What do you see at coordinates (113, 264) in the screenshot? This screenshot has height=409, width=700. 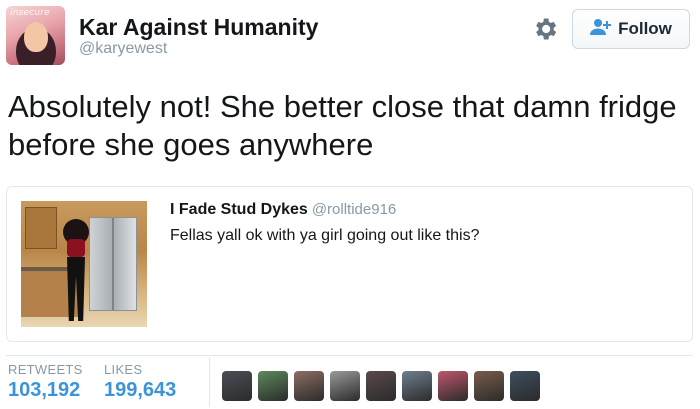 I see `image-fridge` at bounding box center [113, 264].